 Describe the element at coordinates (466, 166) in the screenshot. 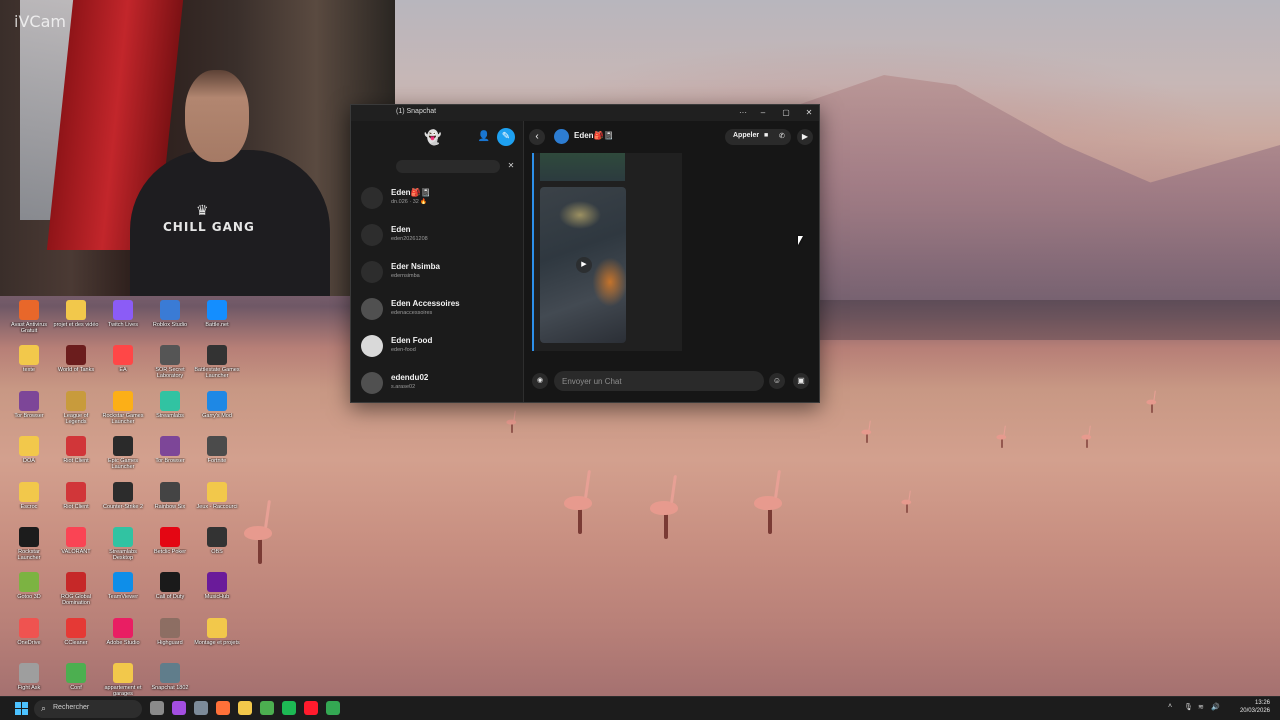

I see `search-input` at that location.